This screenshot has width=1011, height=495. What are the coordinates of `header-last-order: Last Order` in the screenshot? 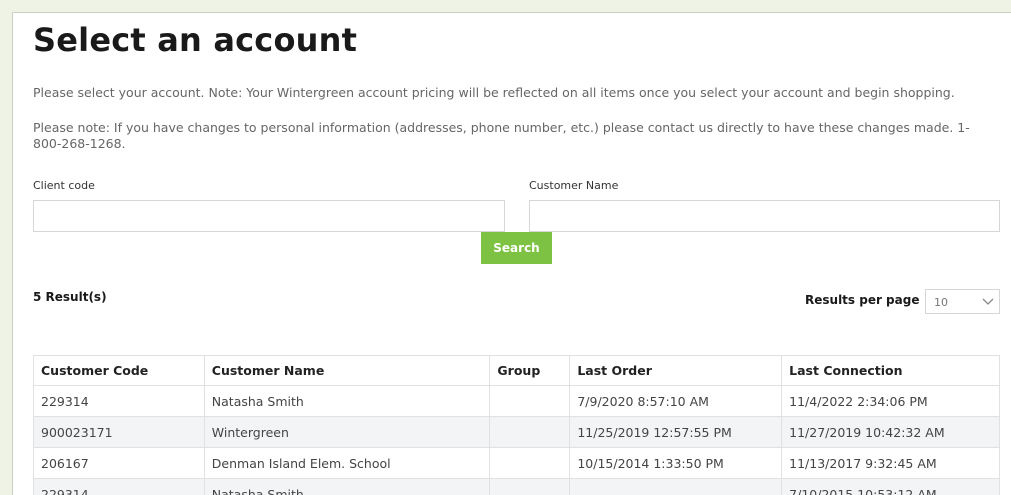 It's located at (676, 370).